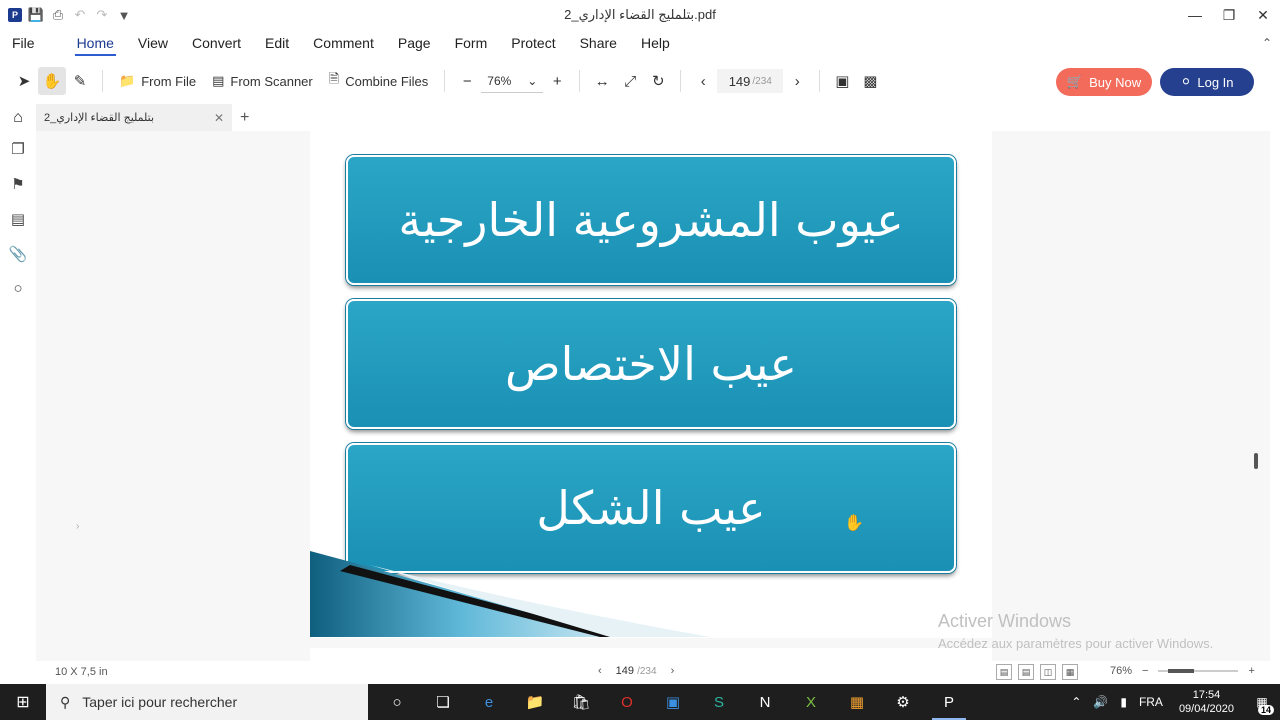 The height and width of the screenshot is (720, 1280). Describe the element at coordinates (1267, 43) in the screenshot. I see `collapse-ribbon-icon: ⌃` at that location.